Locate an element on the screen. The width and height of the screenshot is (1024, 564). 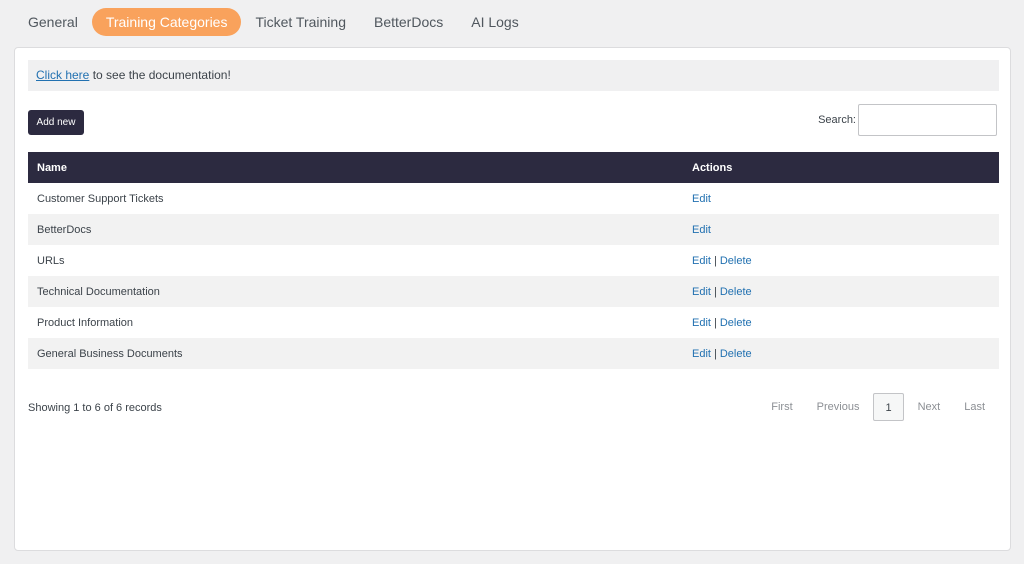
add-new-button: Add new is located at coordinates (56, 122).